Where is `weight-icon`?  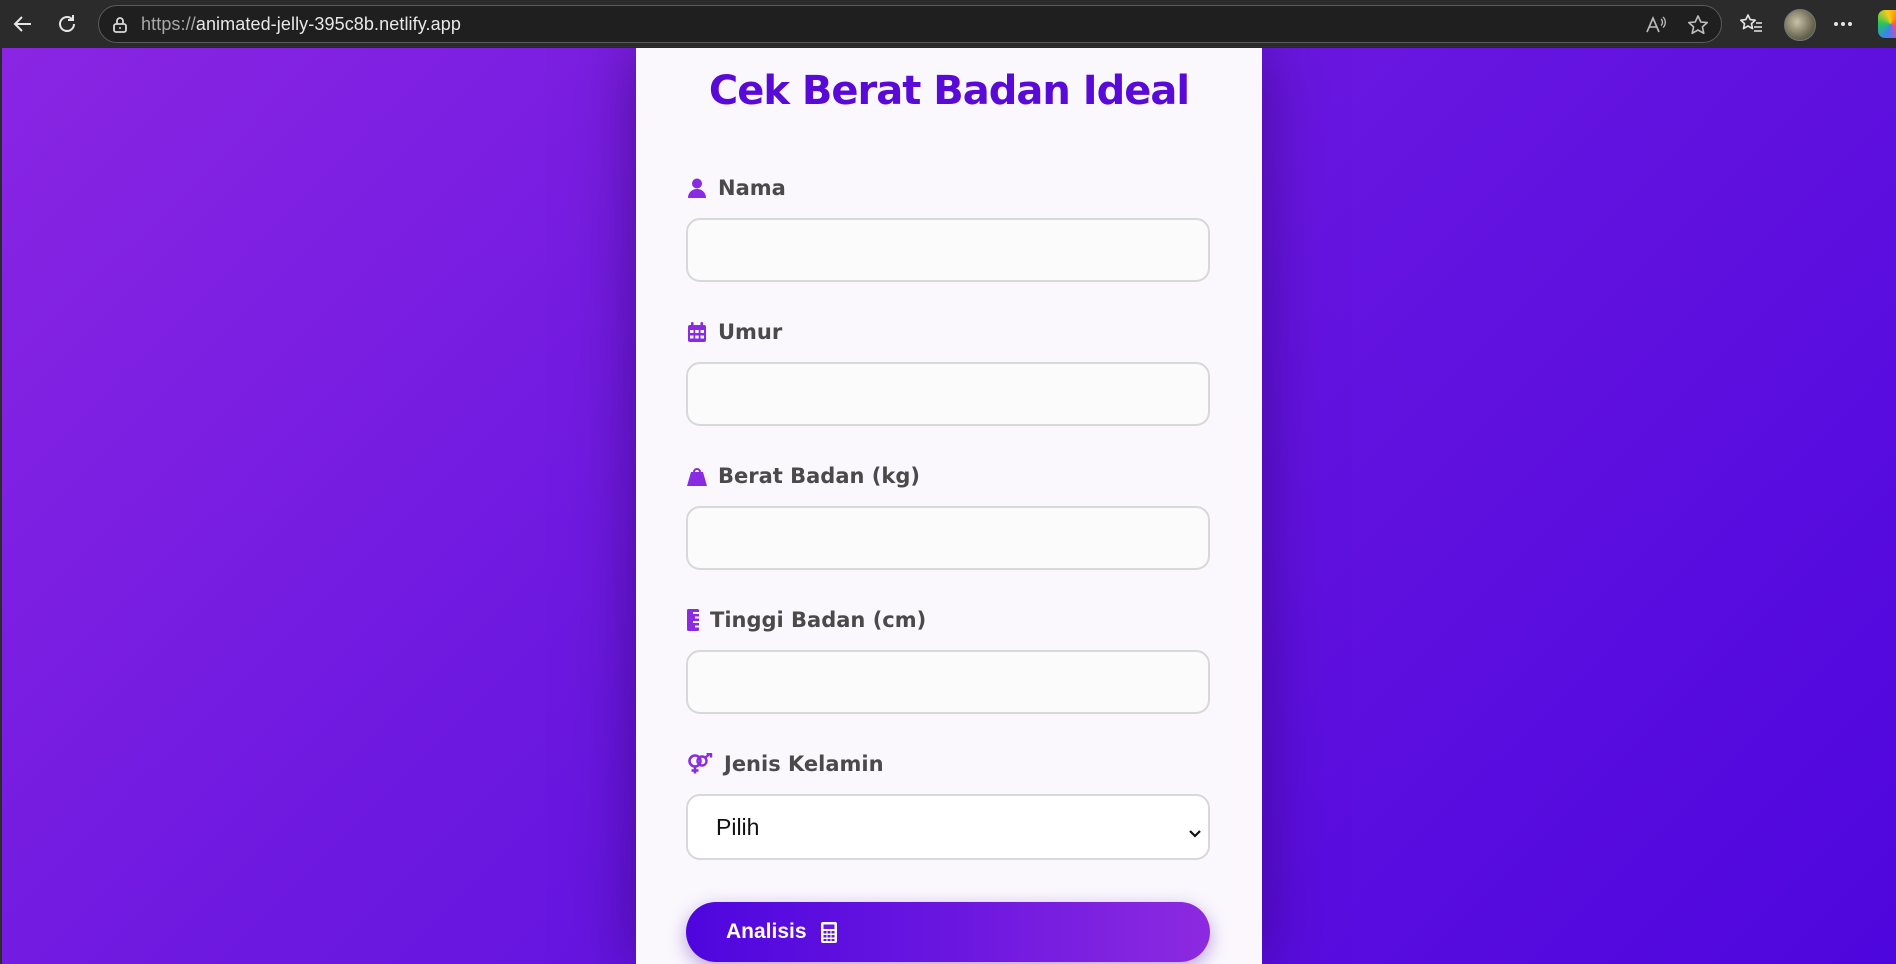 weight-icon is located at coordinates (697, 476).